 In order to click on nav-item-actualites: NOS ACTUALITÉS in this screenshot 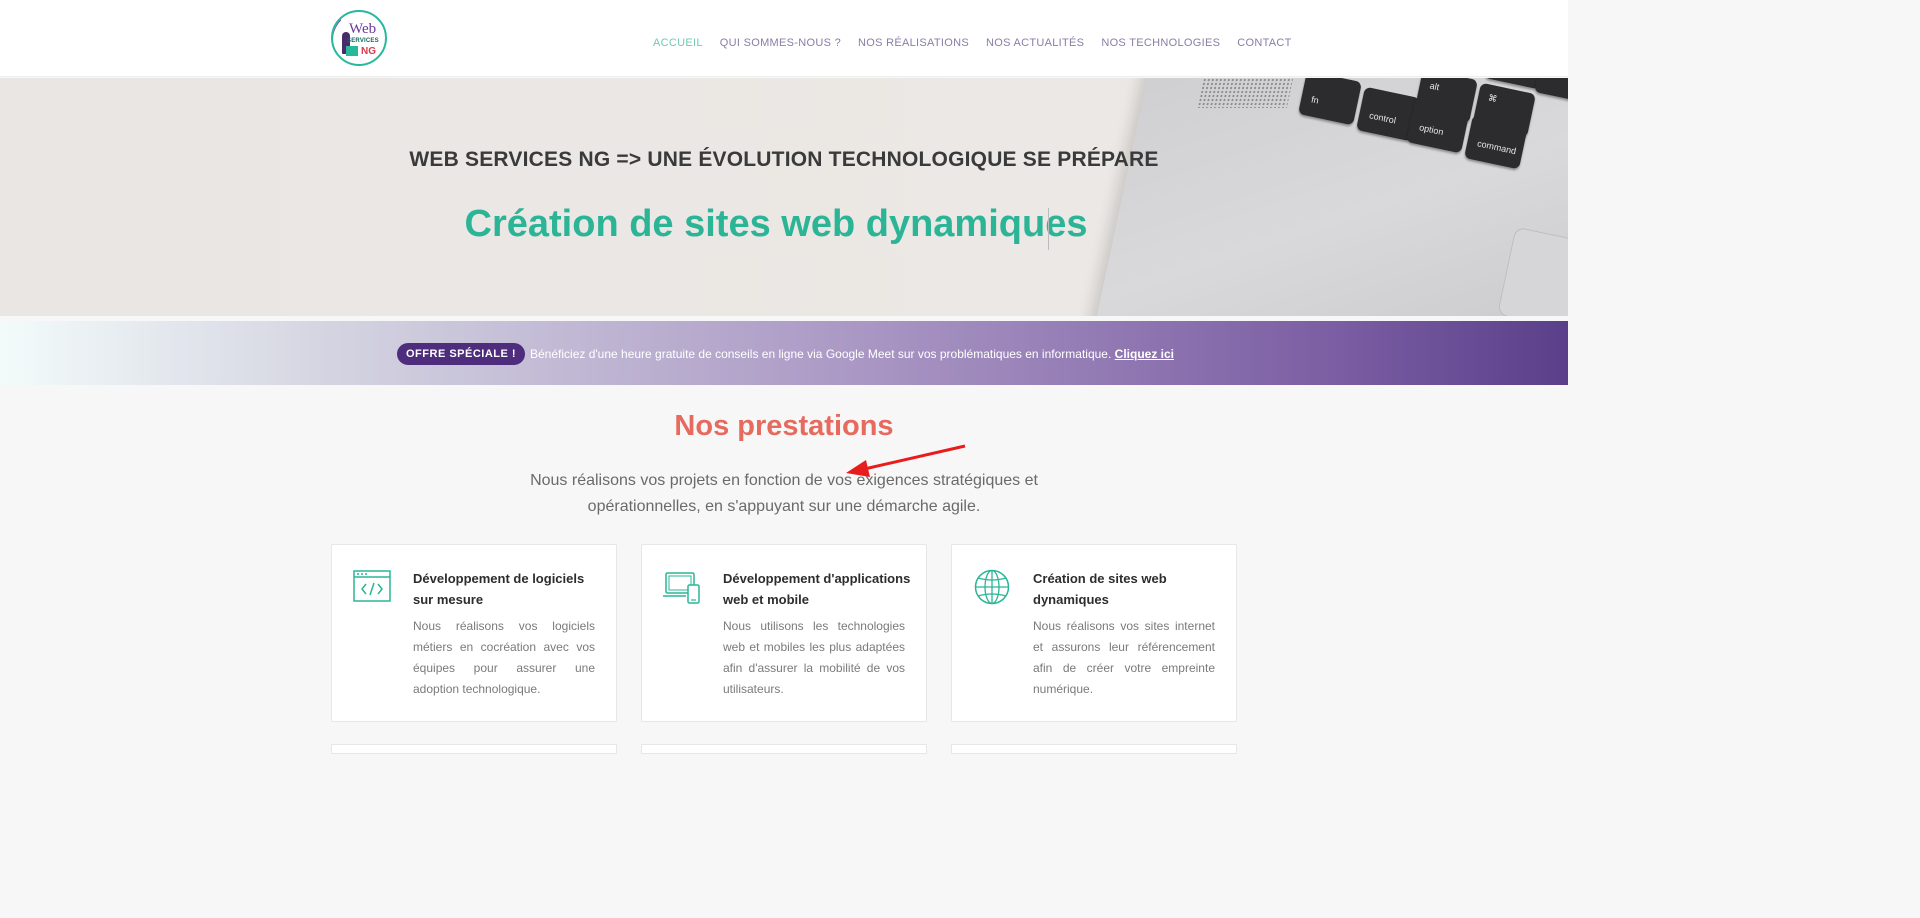, I will do `click(1035, 43)`.